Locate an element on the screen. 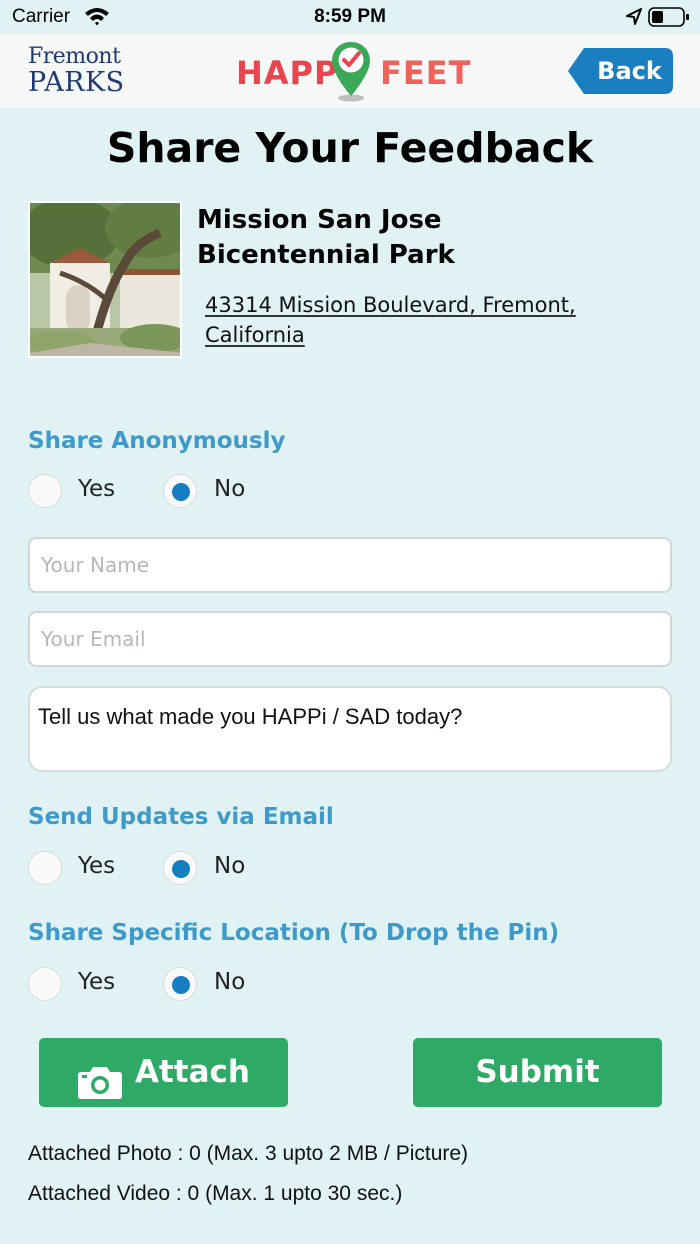  location-yes-label: Yes is located at coordinates (97, 982).